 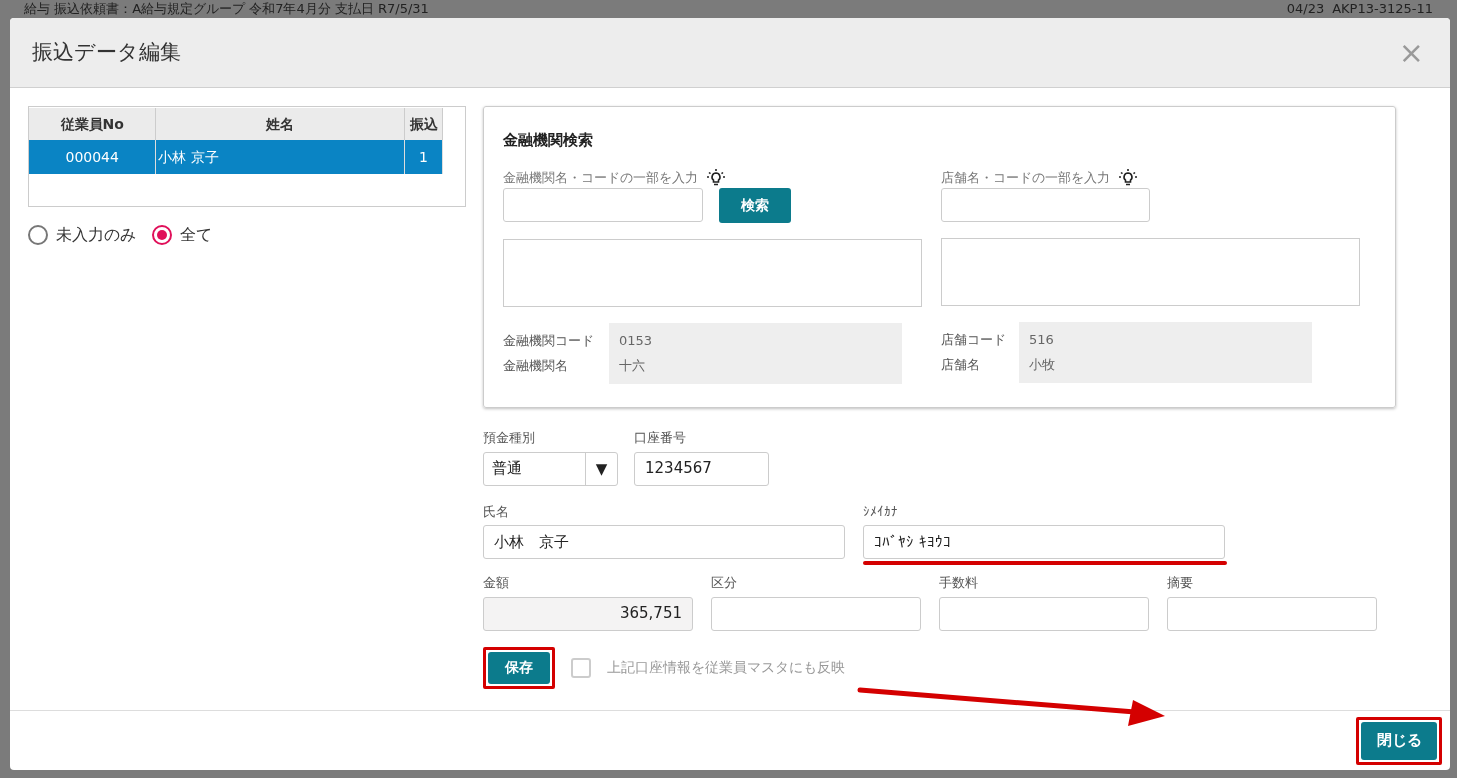 I want to click on info-value: 516, so click(x=1042, y=339).